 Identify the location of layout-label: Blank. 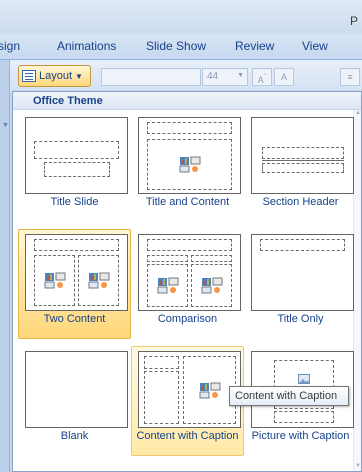
(74, 436).